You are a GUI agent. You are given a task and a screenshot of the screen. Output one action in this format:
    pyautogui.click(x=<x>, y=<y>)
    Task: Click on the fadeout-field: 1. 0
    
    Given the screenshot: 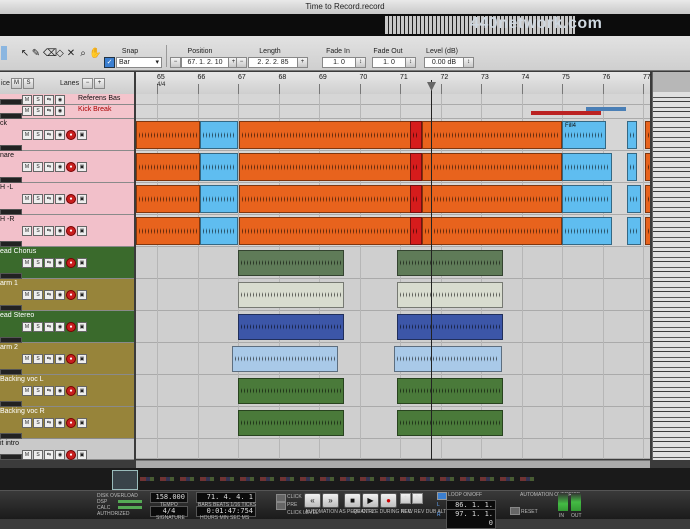 What is the action you would take?
    pyautogui.click(x=389, y=62)
    